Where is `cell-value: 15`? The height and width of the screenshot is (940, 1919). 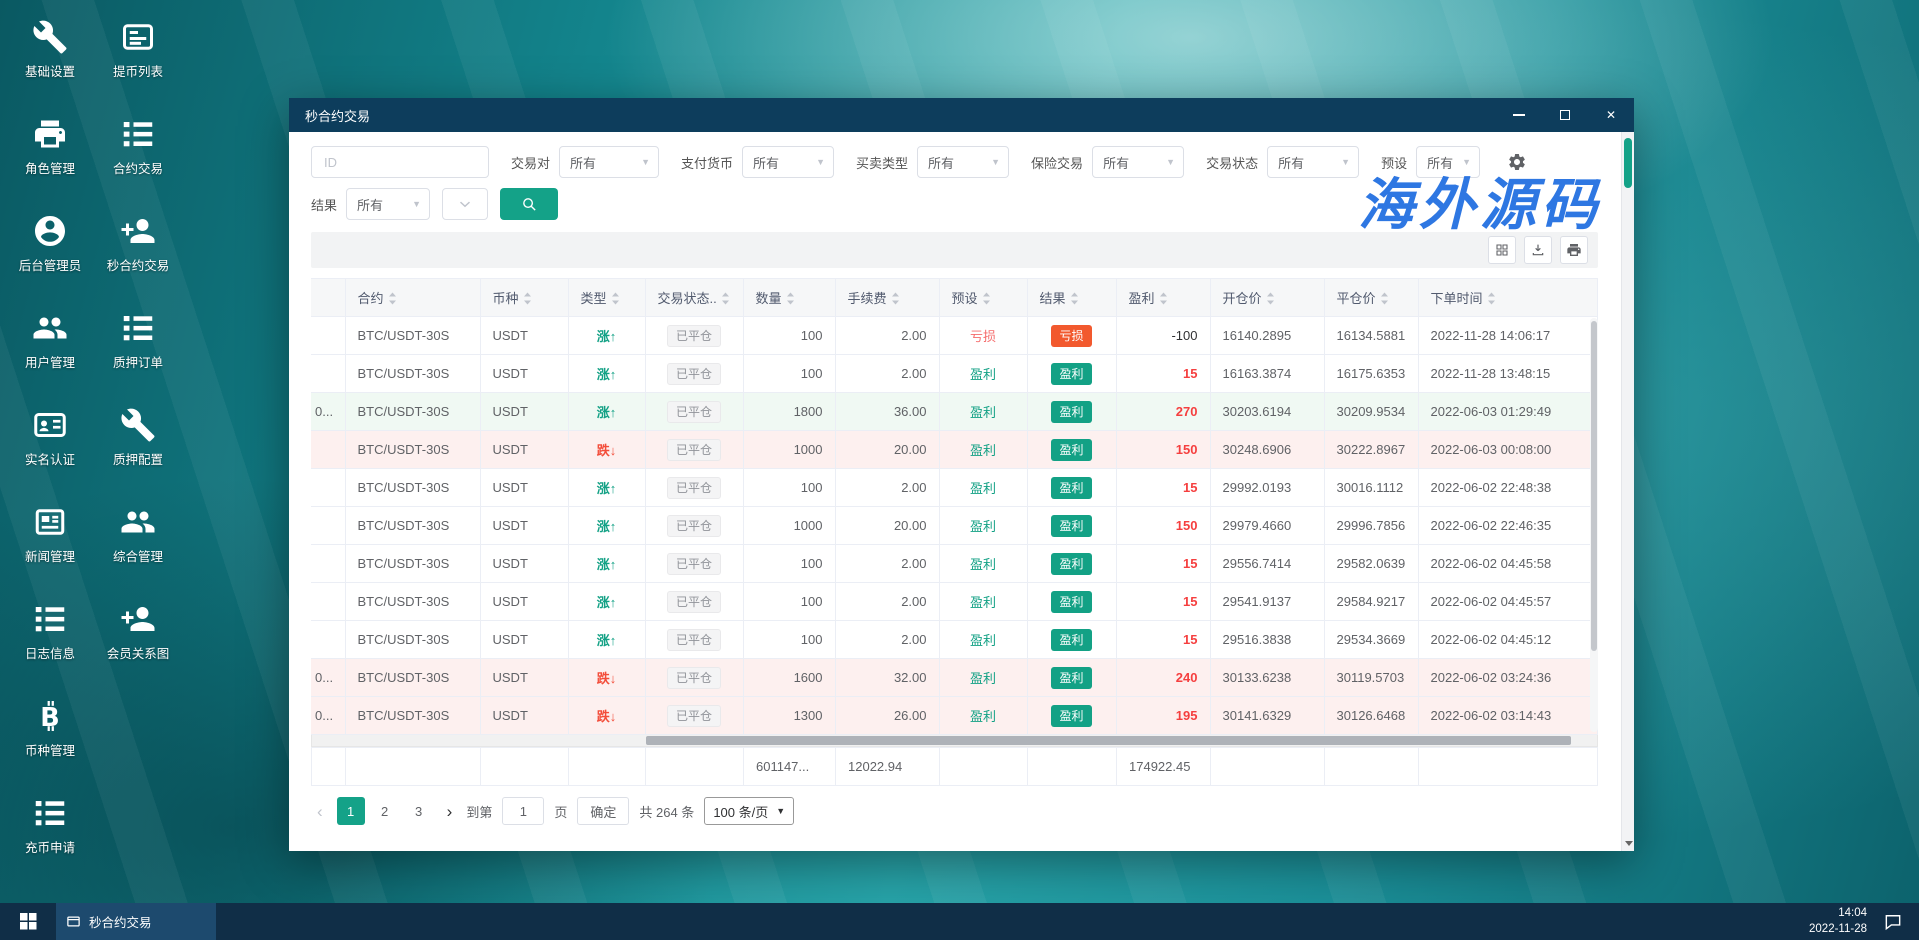 cell-value: 15 is located at coordinates (1190, 639).